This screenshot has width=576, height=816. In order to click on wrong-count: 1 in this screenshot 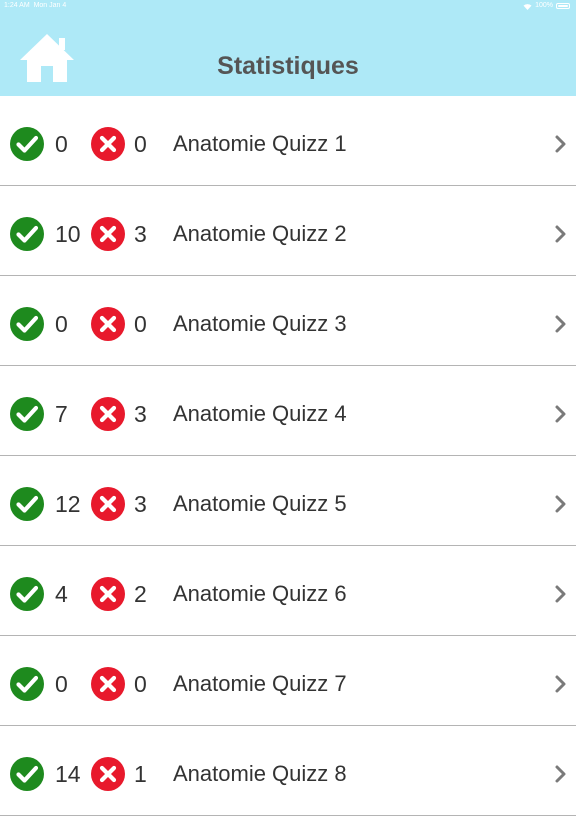, I will do `click(140, 774)`.